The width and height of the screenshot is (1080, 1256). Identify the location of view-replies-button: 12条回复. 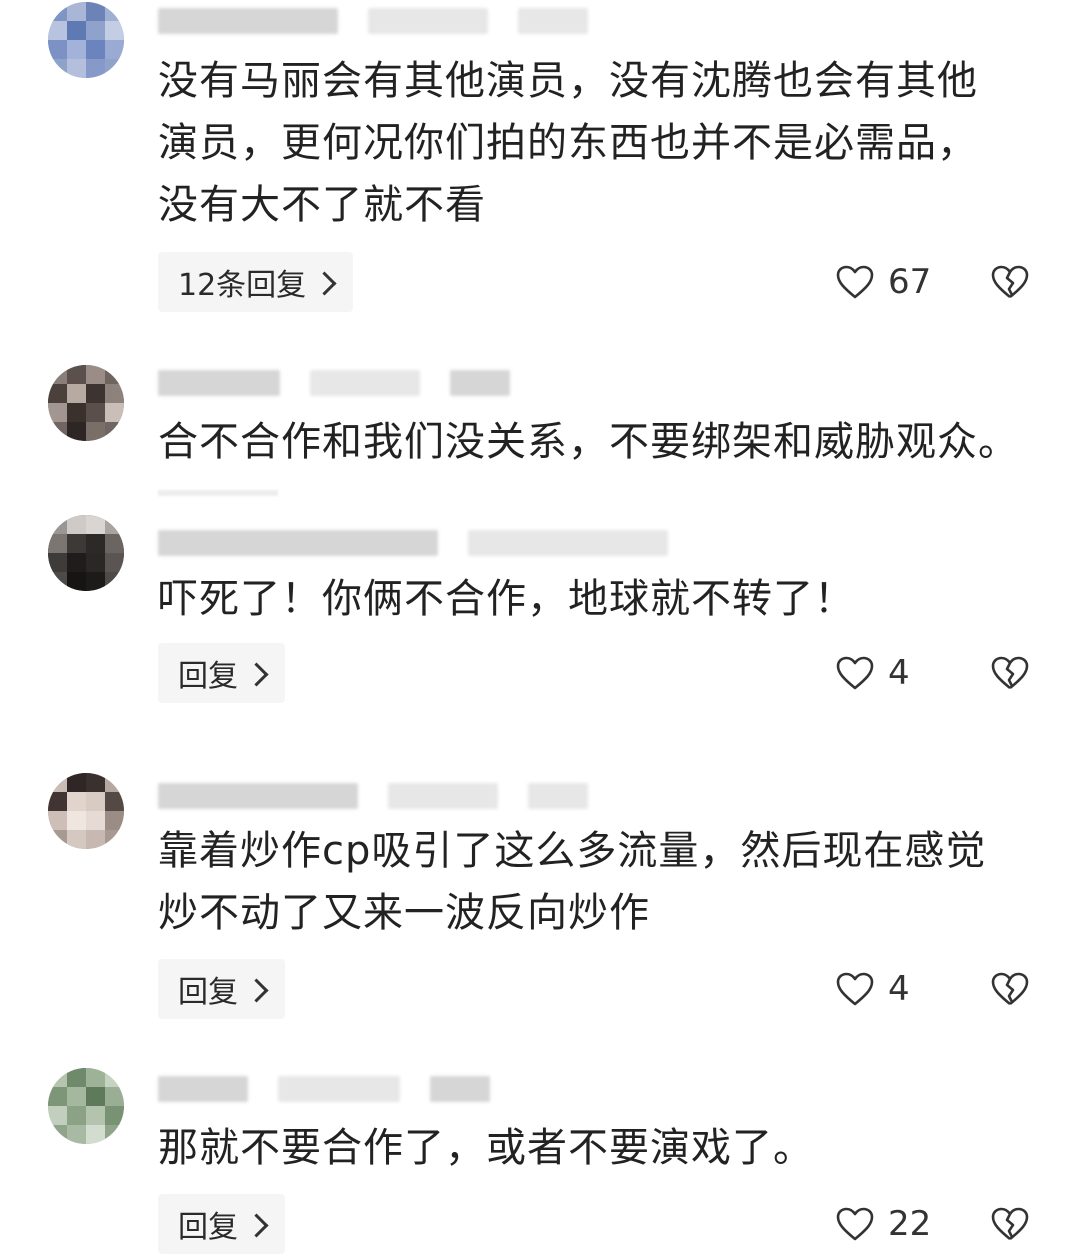
(256, 282).